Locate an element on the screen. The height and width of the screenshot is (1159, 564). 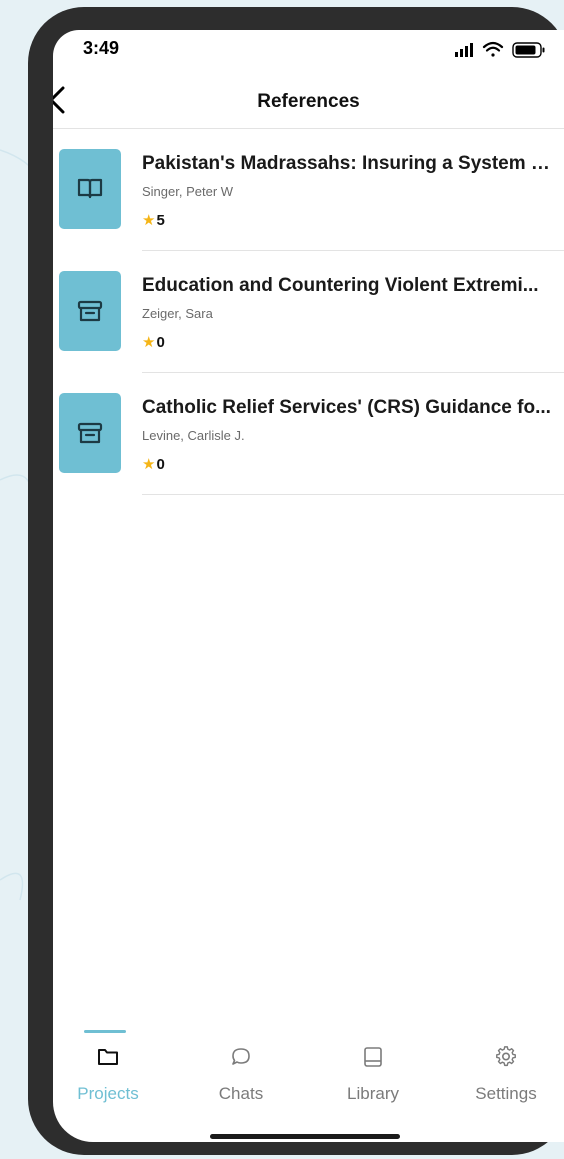
rating-value: 5 is located at coordinates (160, 220).